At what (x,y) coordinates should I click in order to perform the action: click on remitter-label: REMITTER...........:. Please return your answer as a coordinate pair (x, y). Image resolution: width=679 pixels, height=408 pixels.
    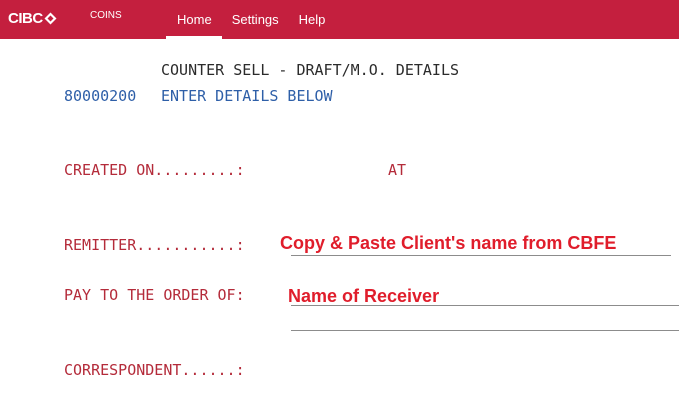
    Looking at the image, I should click on (154, 245).